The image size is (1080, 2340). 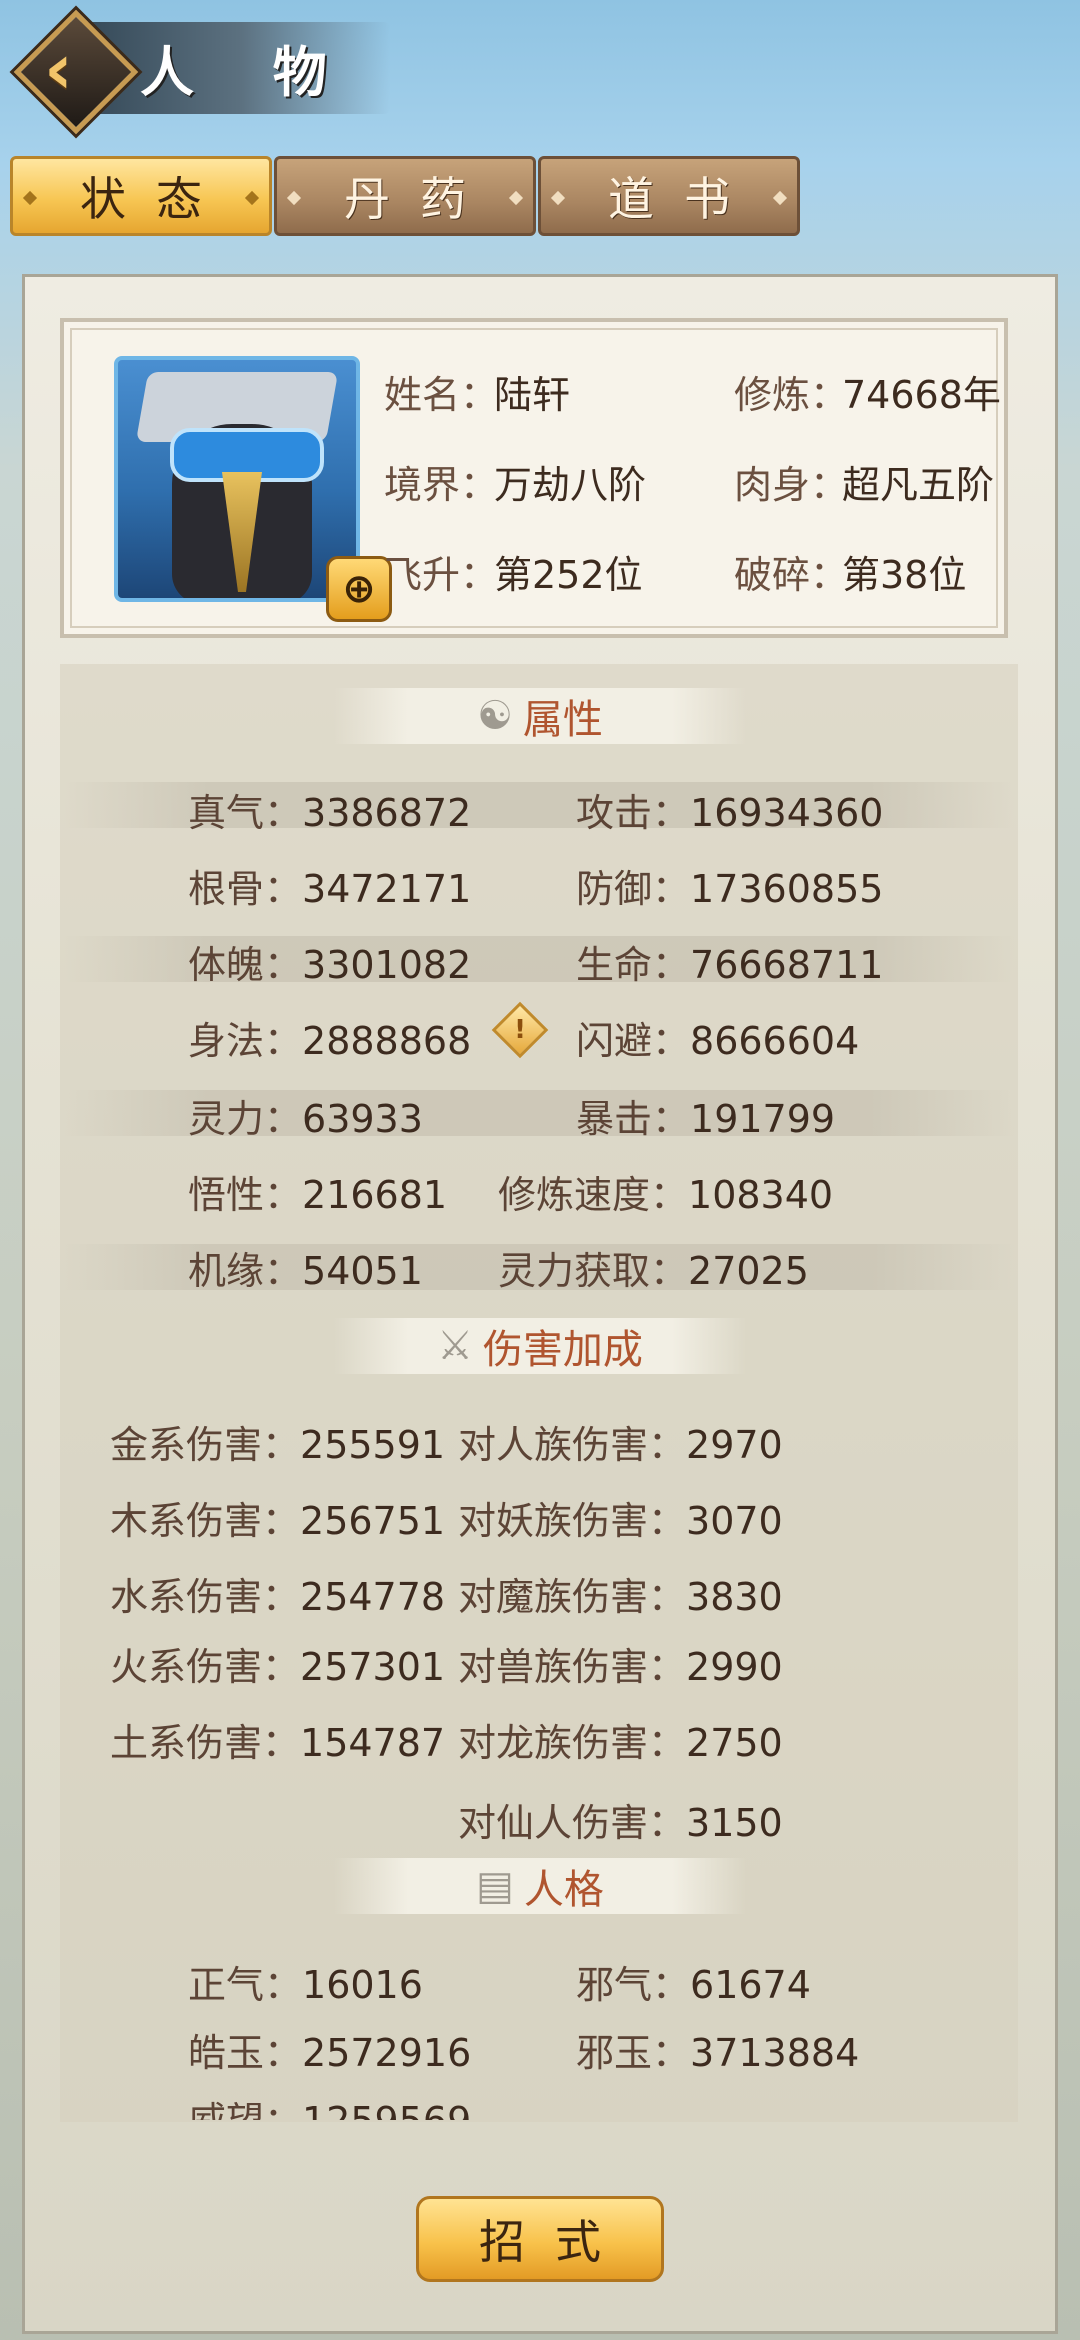 I want to click on stat-bright-jade: 皓玉：2572916, so click(x=330, y=2053).